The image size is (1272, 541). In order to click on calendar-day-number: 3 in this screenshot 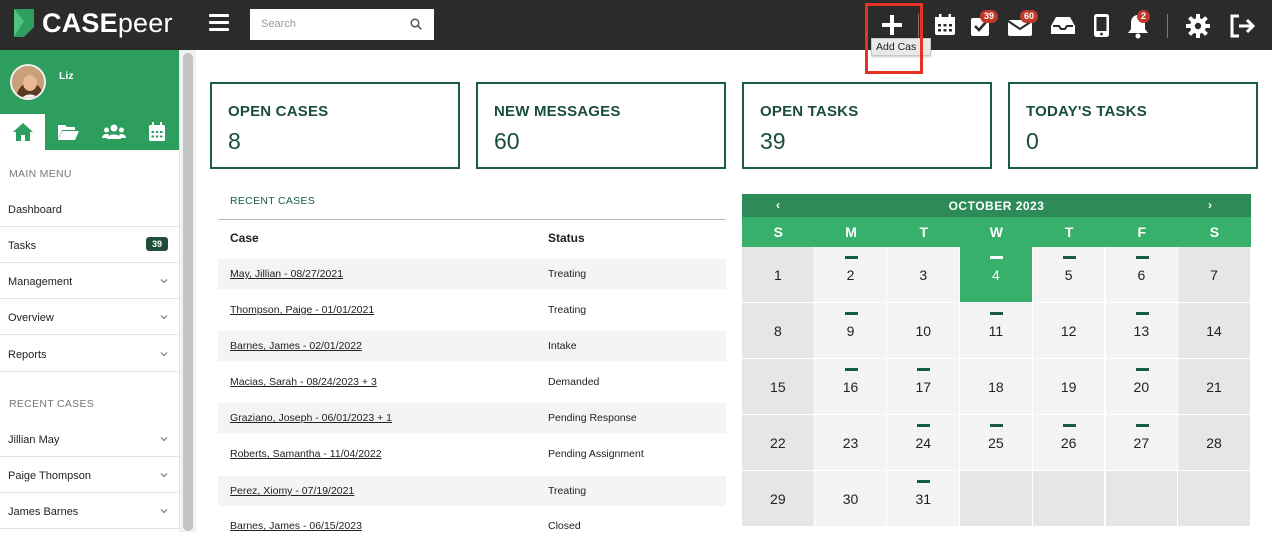, I will do `click(923, 275)`.